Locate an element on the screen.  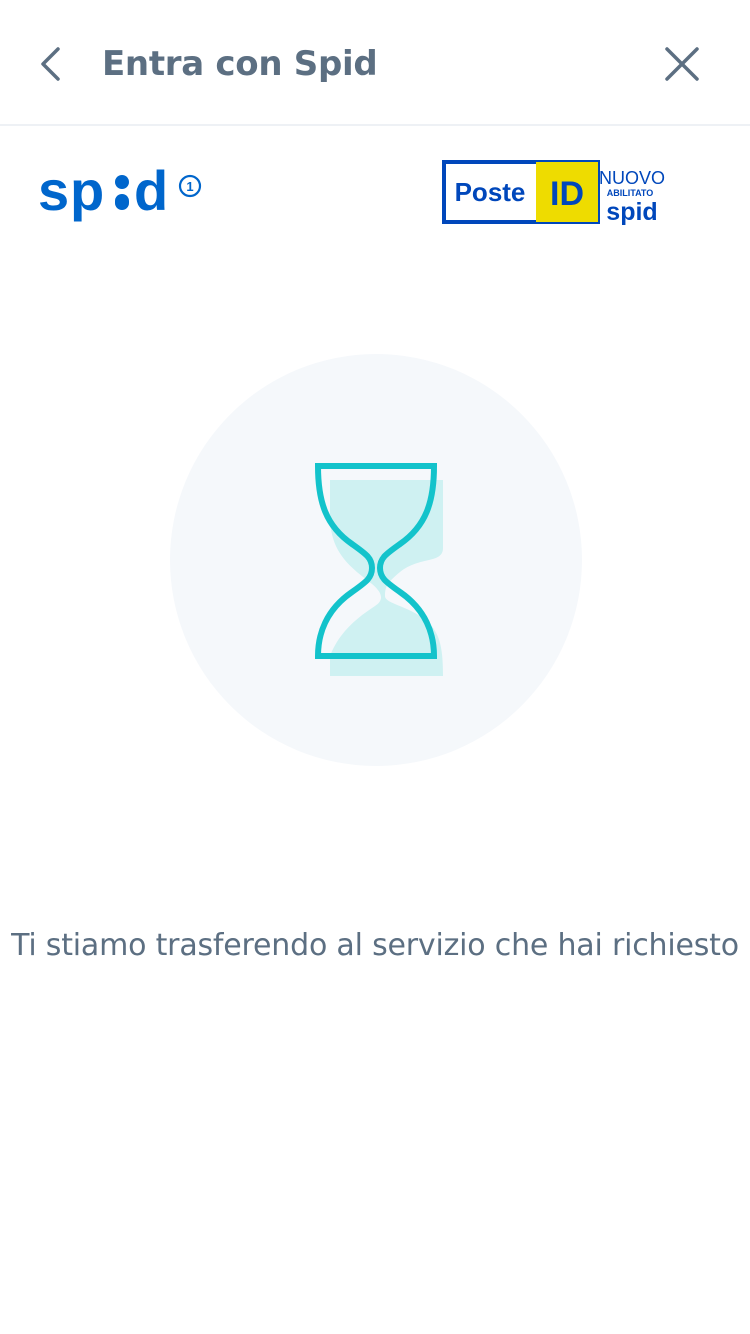
posteid-logo: Poste ID NUOVO ABILITATO spid is located at coordinates (553, 193).